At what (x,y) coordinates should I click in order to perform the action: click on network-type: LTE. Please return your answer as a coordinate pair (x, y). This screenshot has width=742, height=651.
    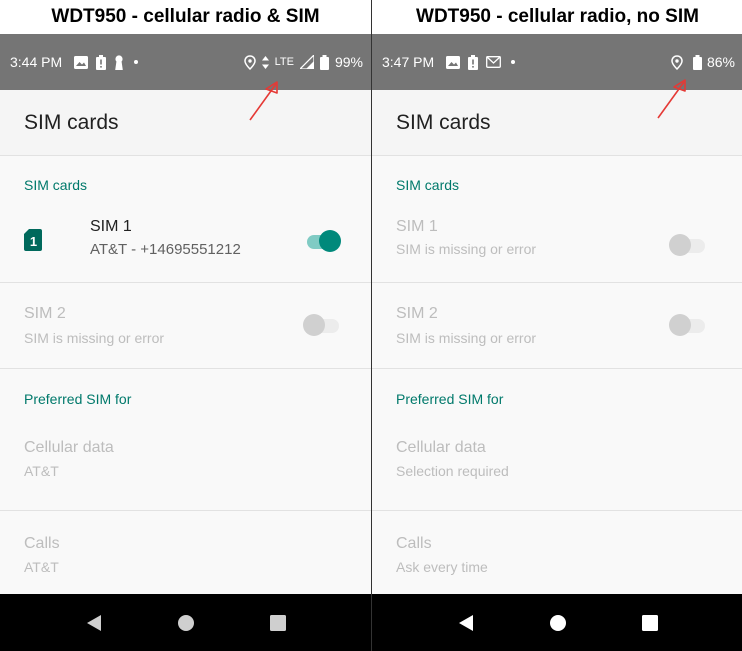
    Looking at the image, I should click on (284, 62).